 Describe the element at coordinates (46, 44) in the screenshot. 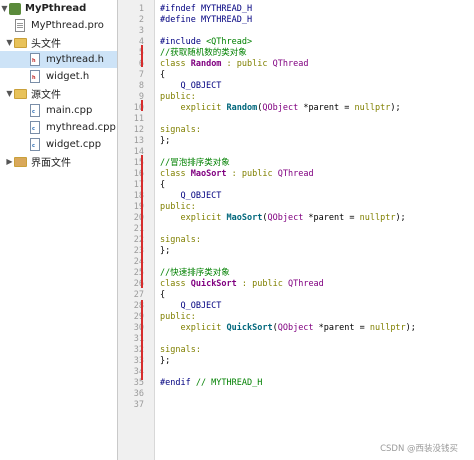

I see `tree-item-label: 头文件` at that location.